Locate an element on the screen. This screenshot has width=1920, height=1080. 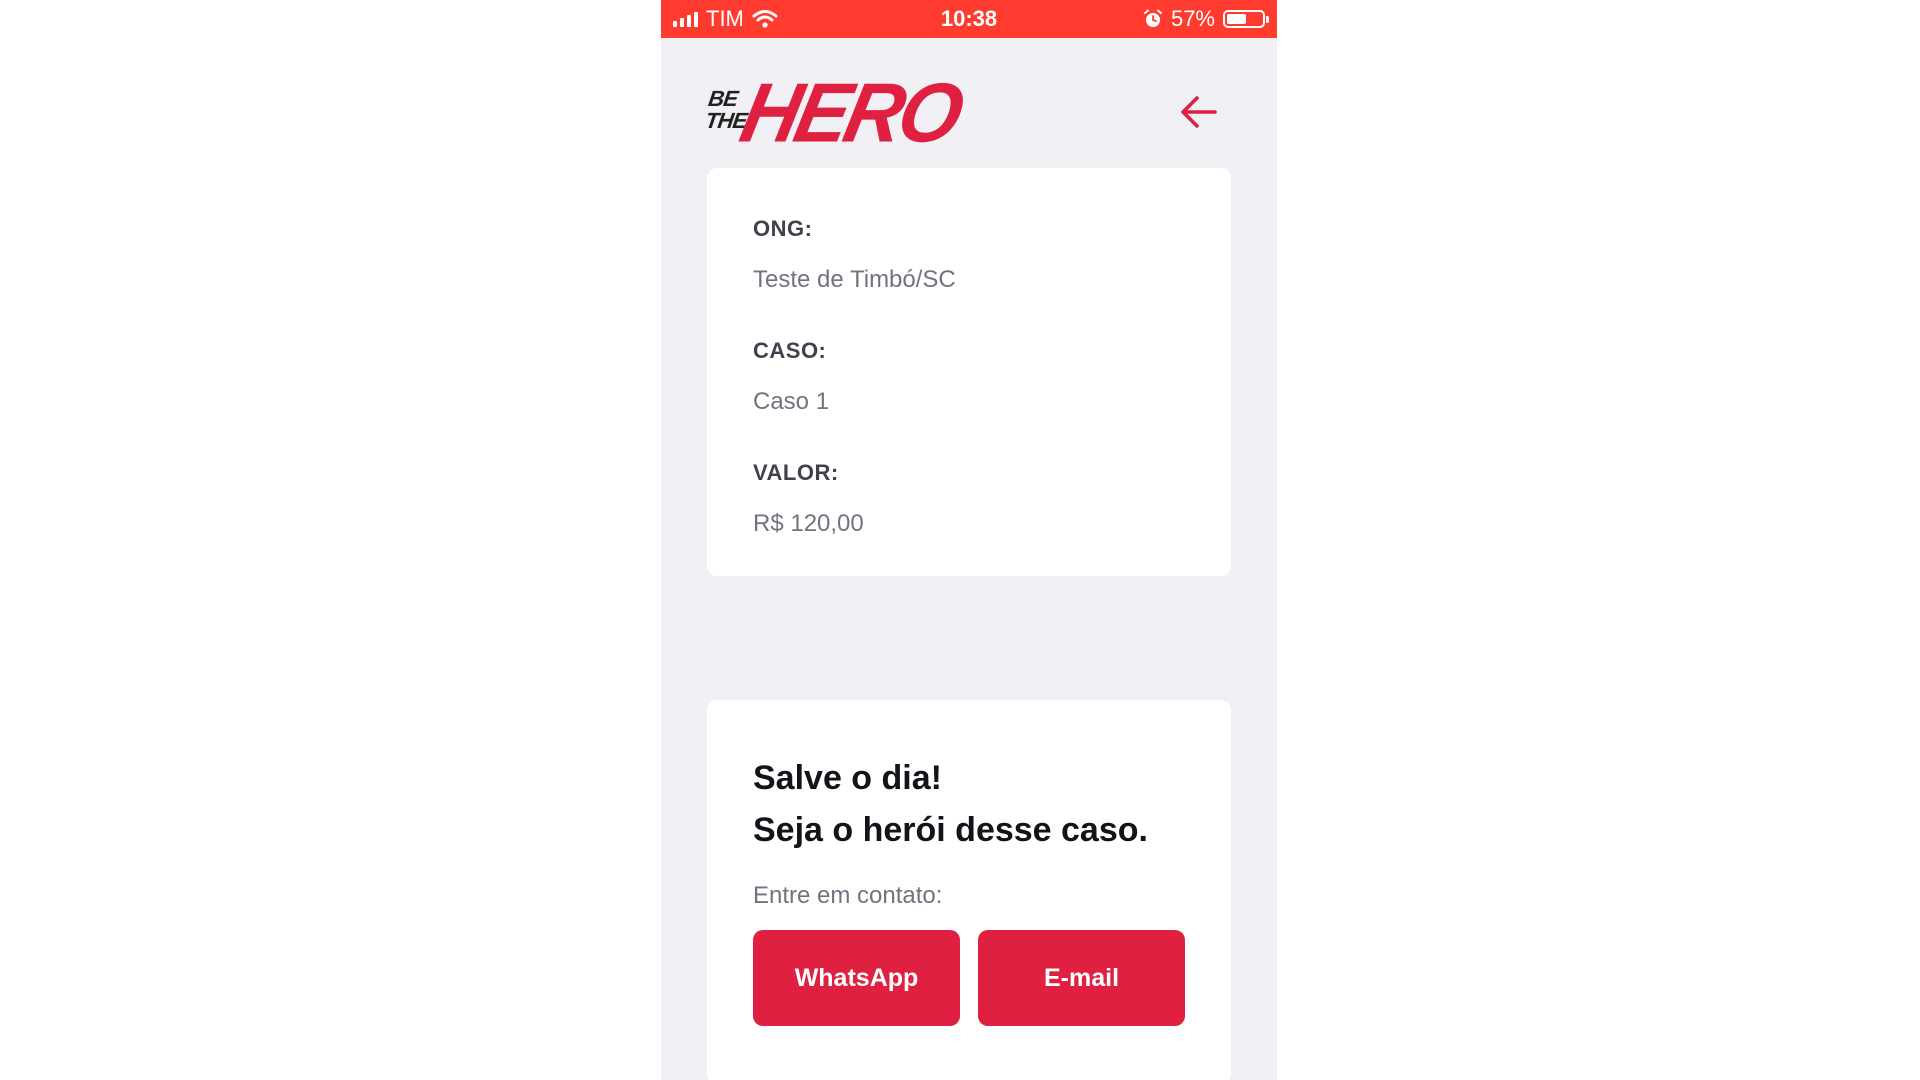
contact-title-line1: Salve o dia! is located at coordinates (847, 778).